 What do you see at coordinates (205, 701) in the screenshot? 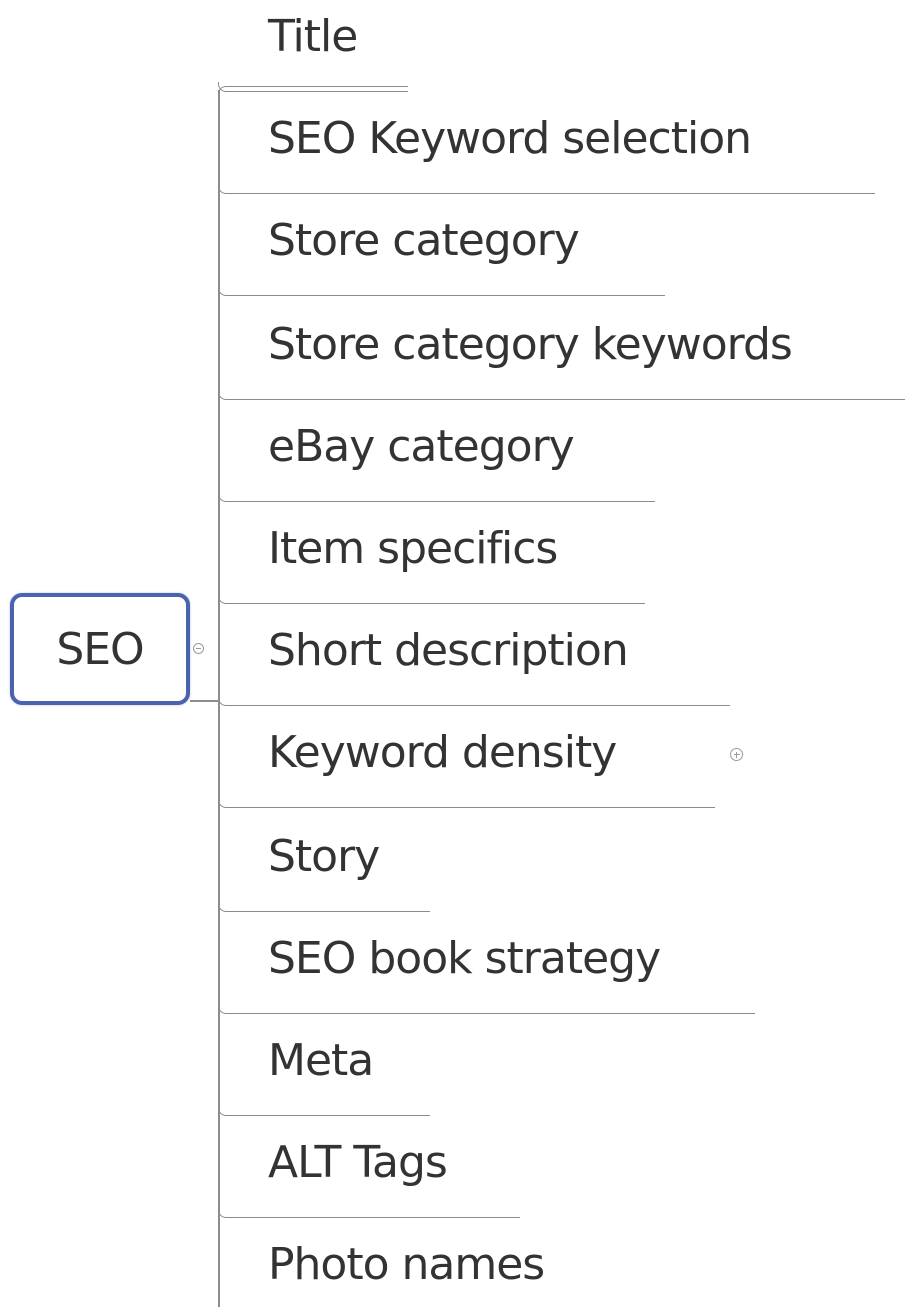
I see `root-connector-line` at bounding box center [205, 701].